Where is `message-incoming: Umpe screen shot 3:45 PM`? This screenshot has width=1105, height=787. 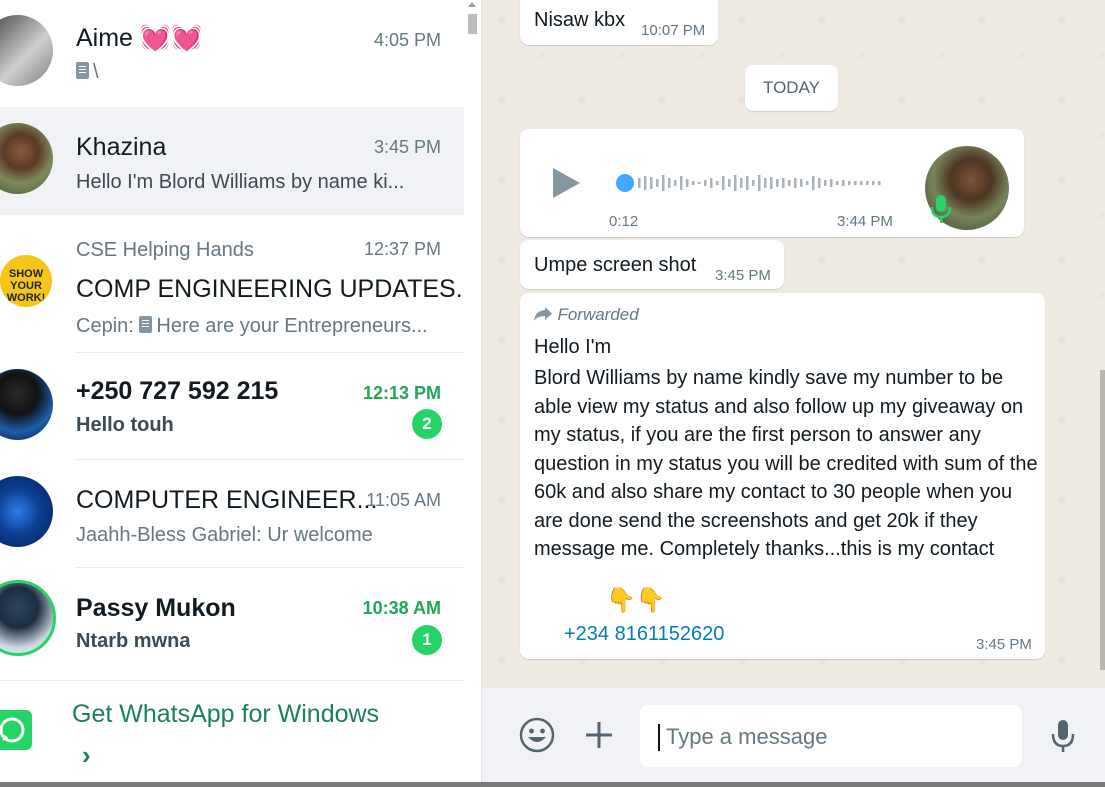
message-incoming: Umpe screen shot 3:45 PM is located at coordinates (652, 264).